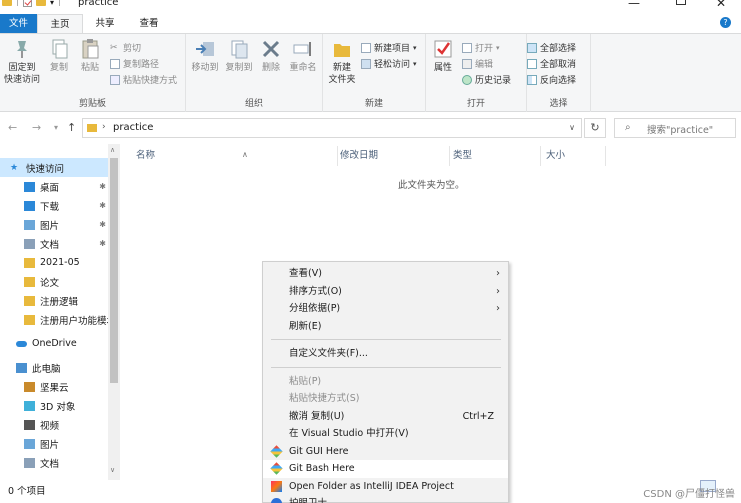 This screenshot has width=741, height=503. I want to click on paste-shortcut-button: 粘贴快捷方式, so click(143, 79).